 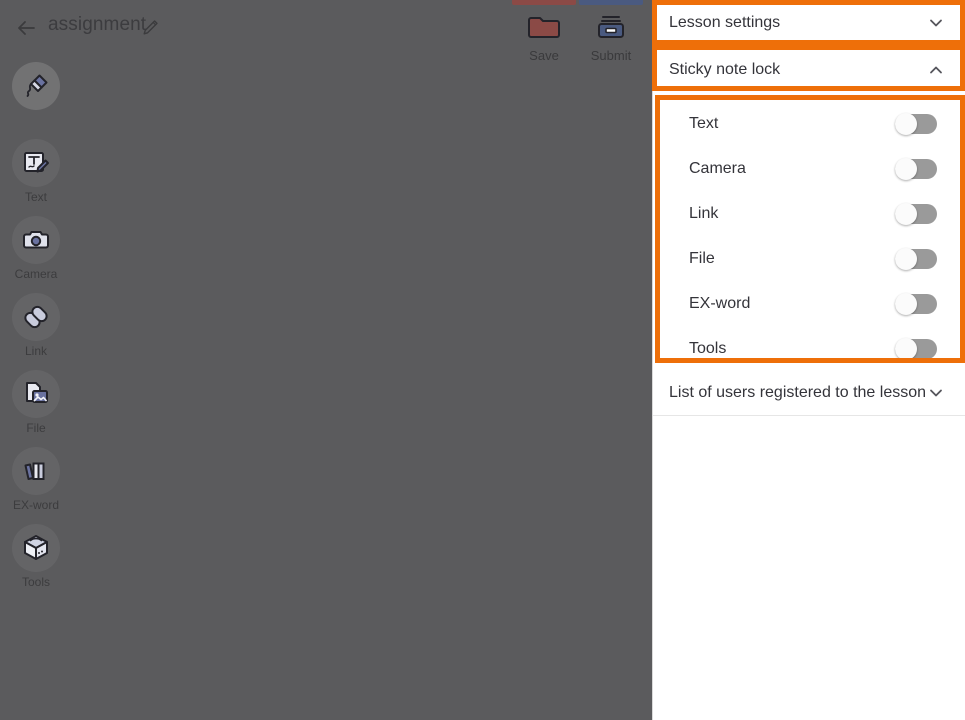 What do you see at coordinates (611, 55) in the screenshot?
I see `submit-label: Submit` at bounding box center [611, 55].